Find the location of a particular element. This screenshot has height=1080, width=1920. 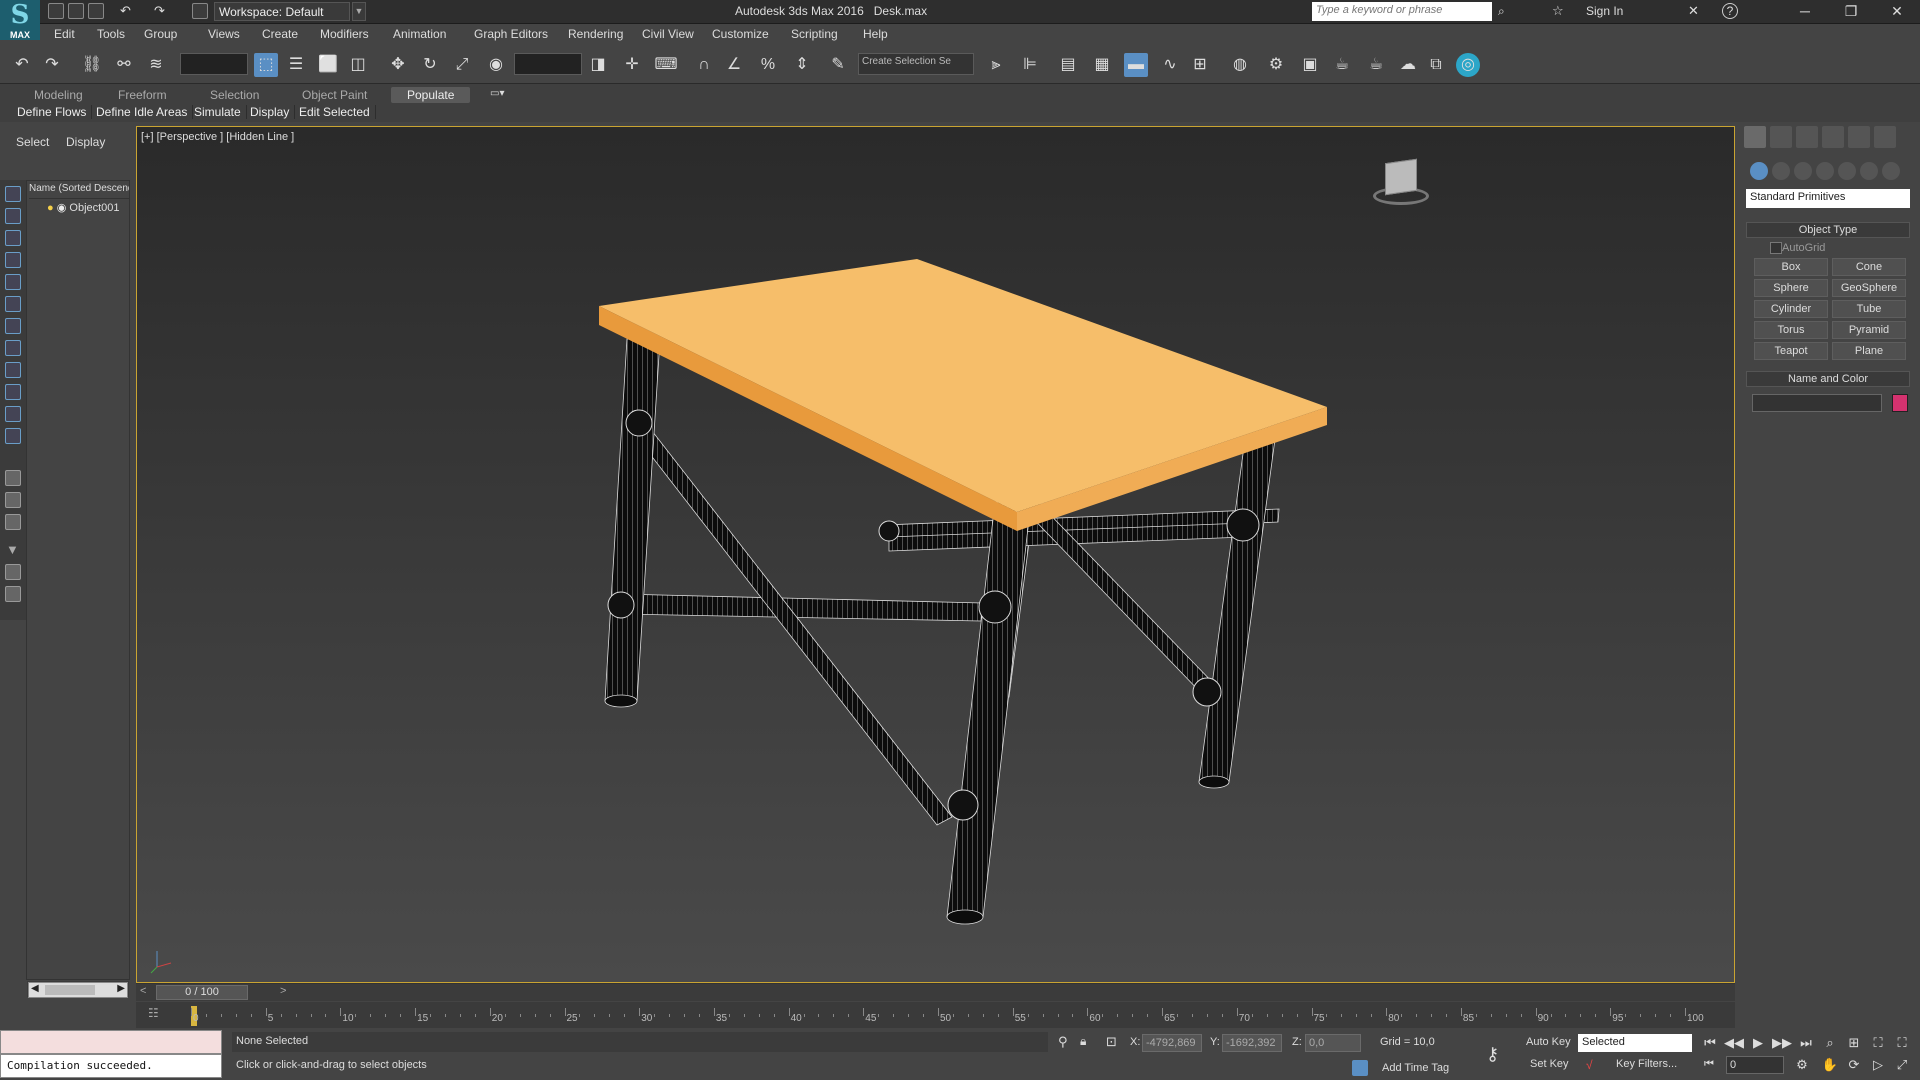

zoom-icon: ⌕ is located at coordinates (1830, 1043).